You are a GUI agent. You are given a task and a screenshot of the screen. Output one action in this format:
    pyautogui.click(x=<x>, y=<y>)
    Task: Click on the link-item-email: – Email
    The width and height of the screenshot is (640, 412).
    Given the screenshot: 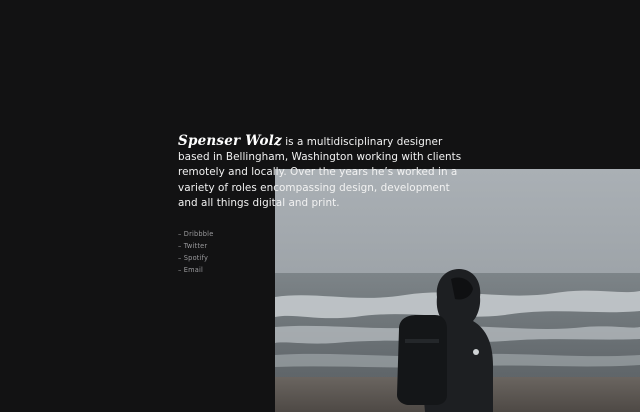 What is the action you would take?
    pyautogui.click(x=195, y=270)
    